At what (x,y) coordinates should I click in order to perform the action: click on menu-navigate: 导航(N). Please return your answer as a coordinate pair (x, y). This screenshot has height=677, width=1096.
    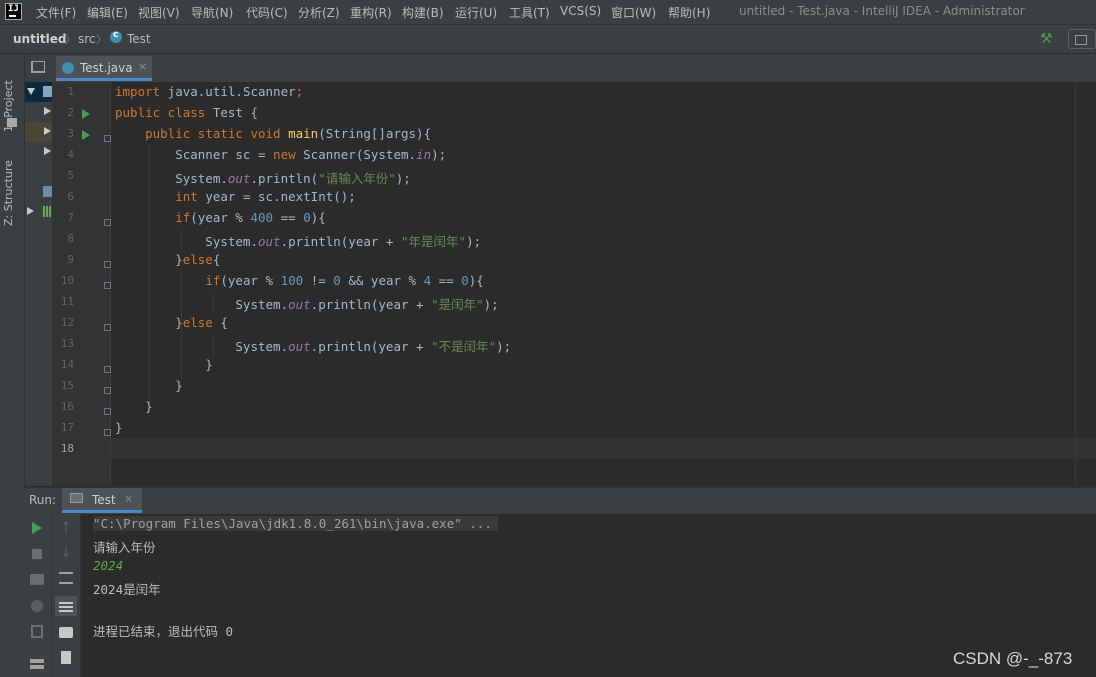
    Looking at the image, I should click on (212, 12).